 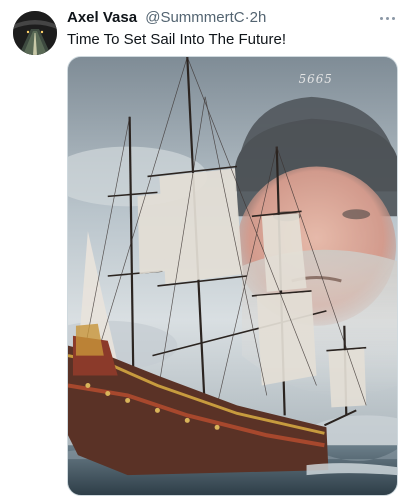 I want to click on timestamp: 2h, so click(x=258, y=17).